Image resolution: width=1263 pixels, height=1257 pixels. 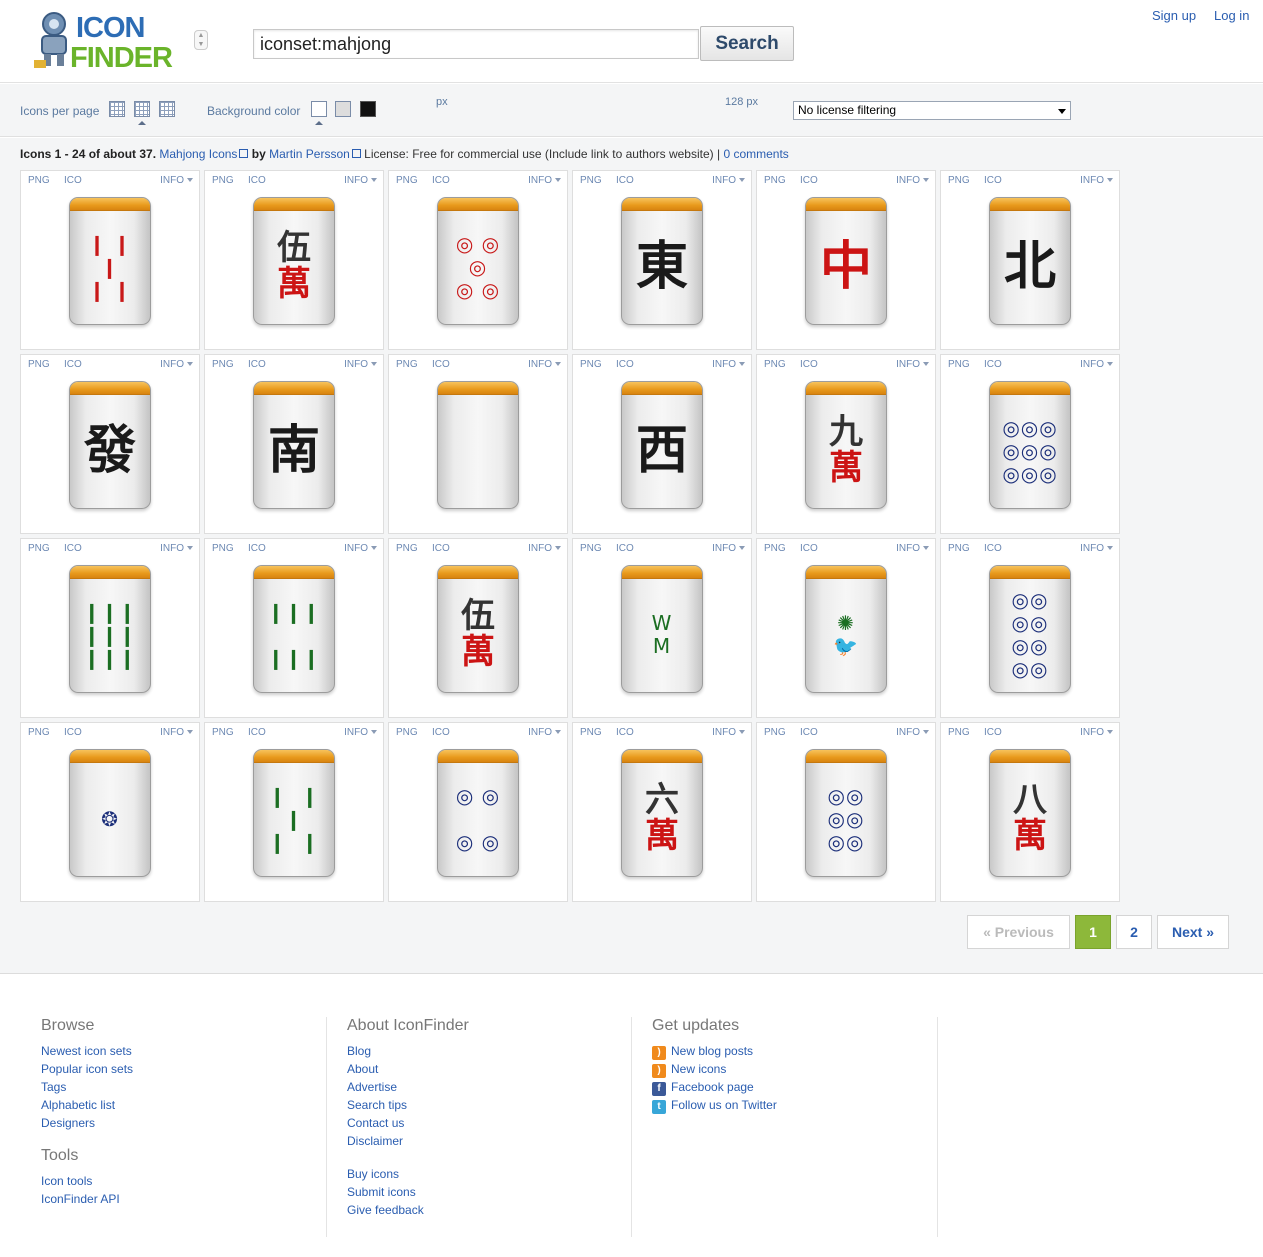 I want to click on mahjong-tile-icon: 發, so click(x=110, y=445).